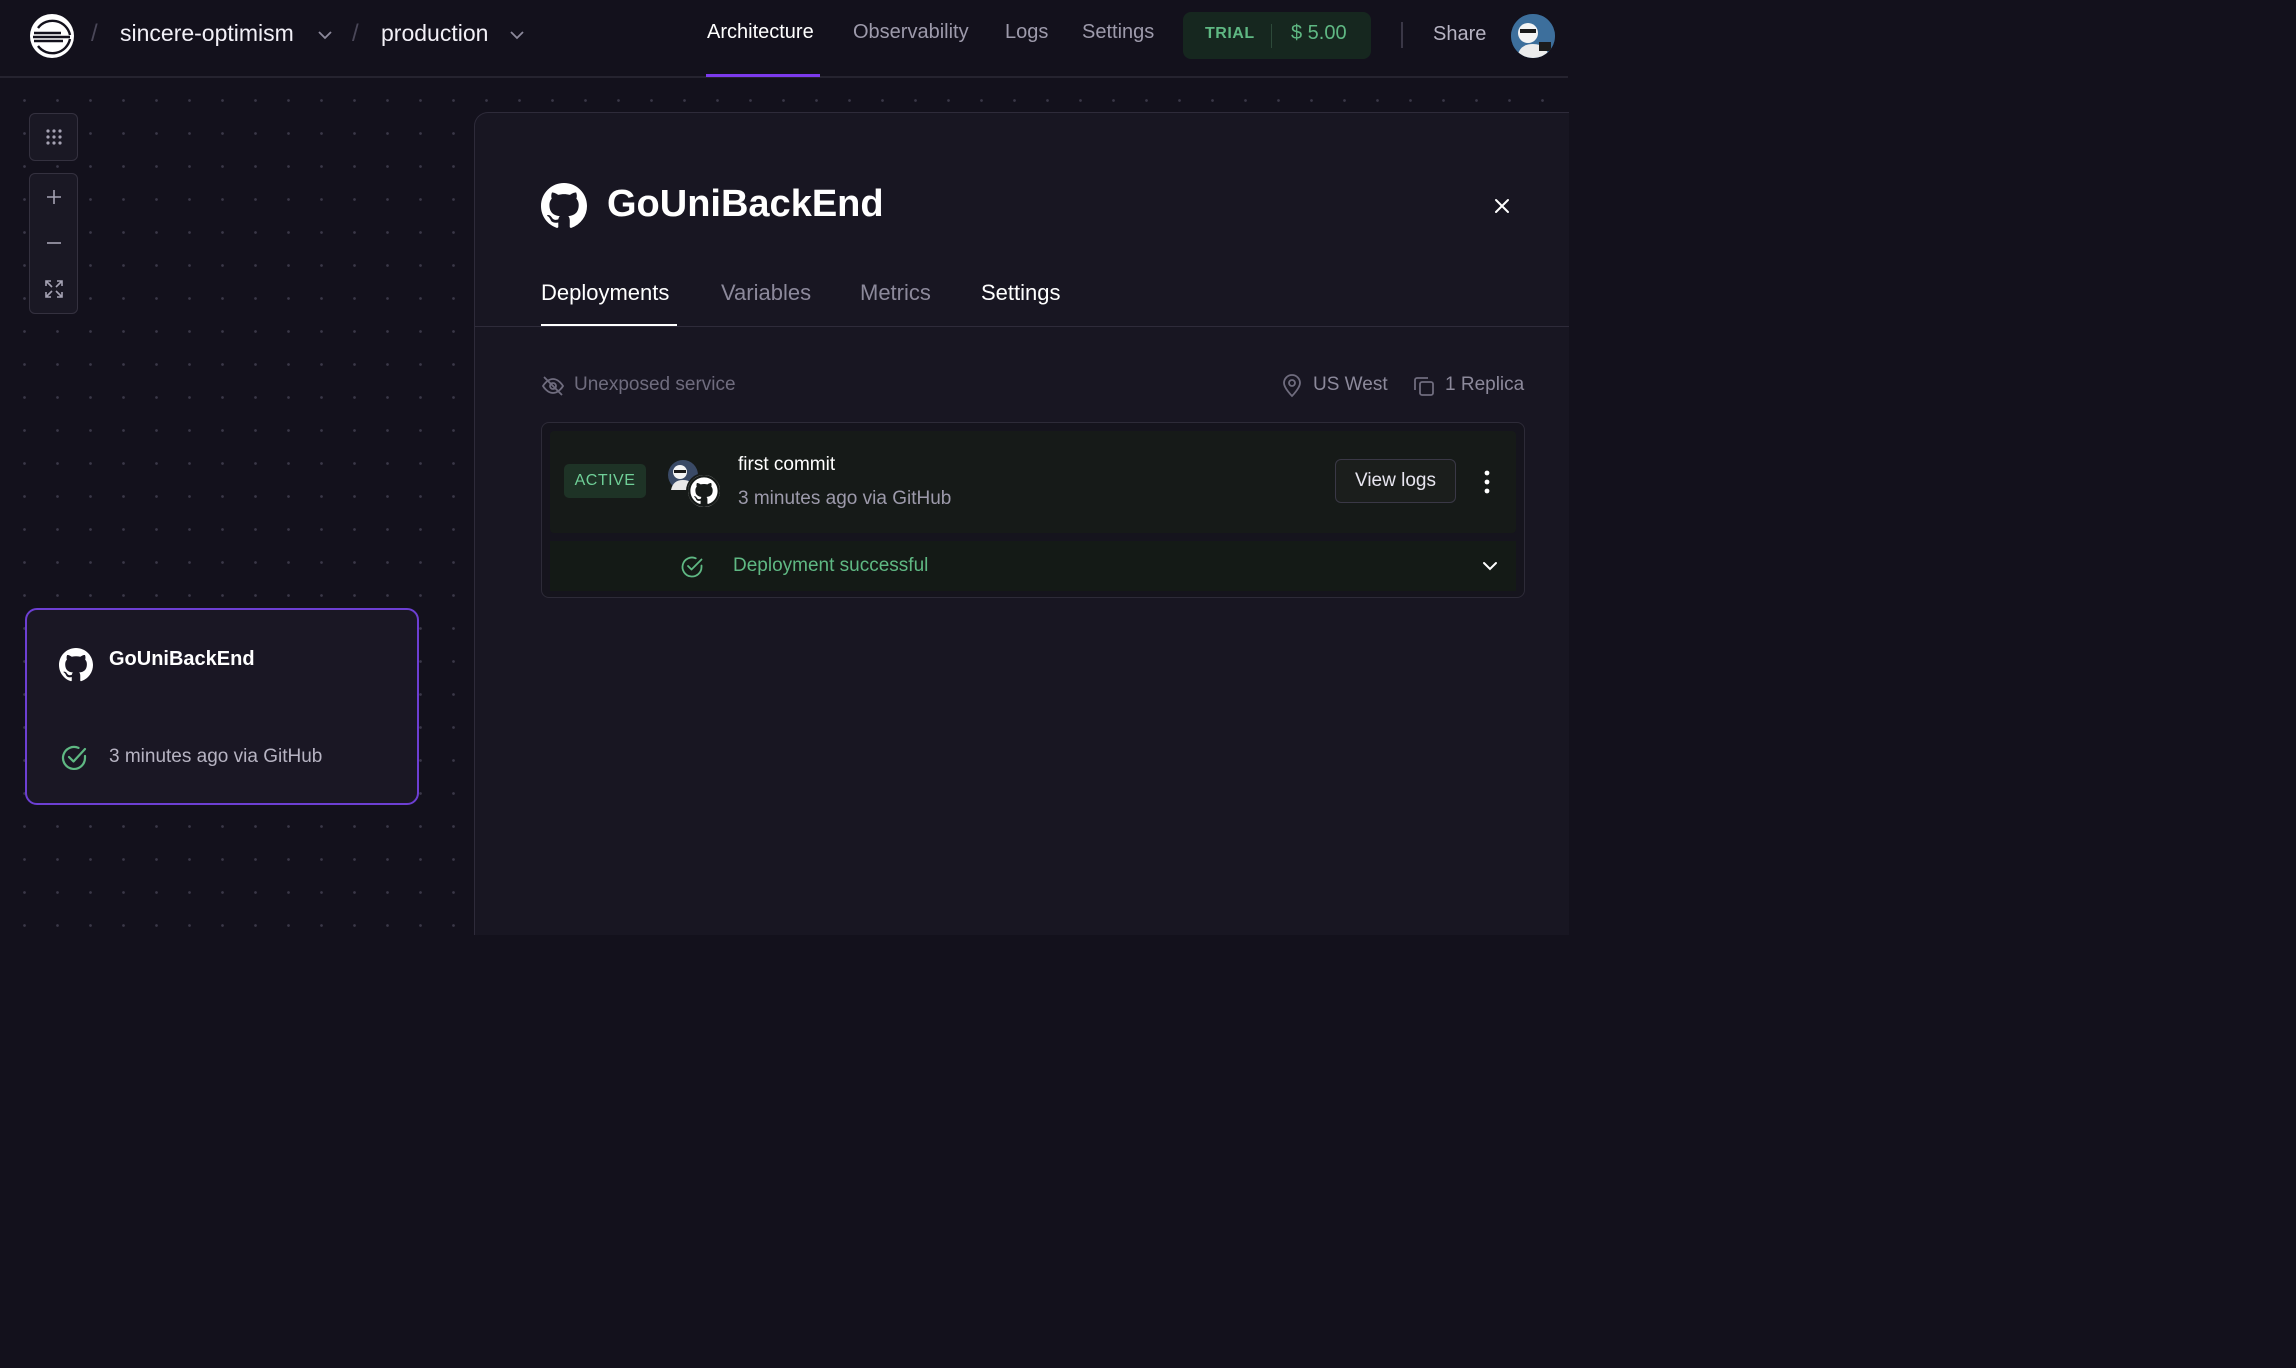 This screenshot has width=2296, height=1368. Describe the element at coordinates (760, 32) in the screenshot. I see `nav-architecture: Architecture` at that location.